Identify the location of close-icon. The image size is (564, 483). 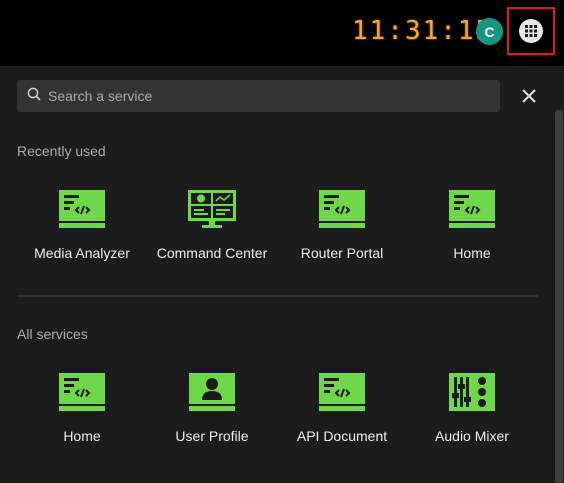
(529, 98).